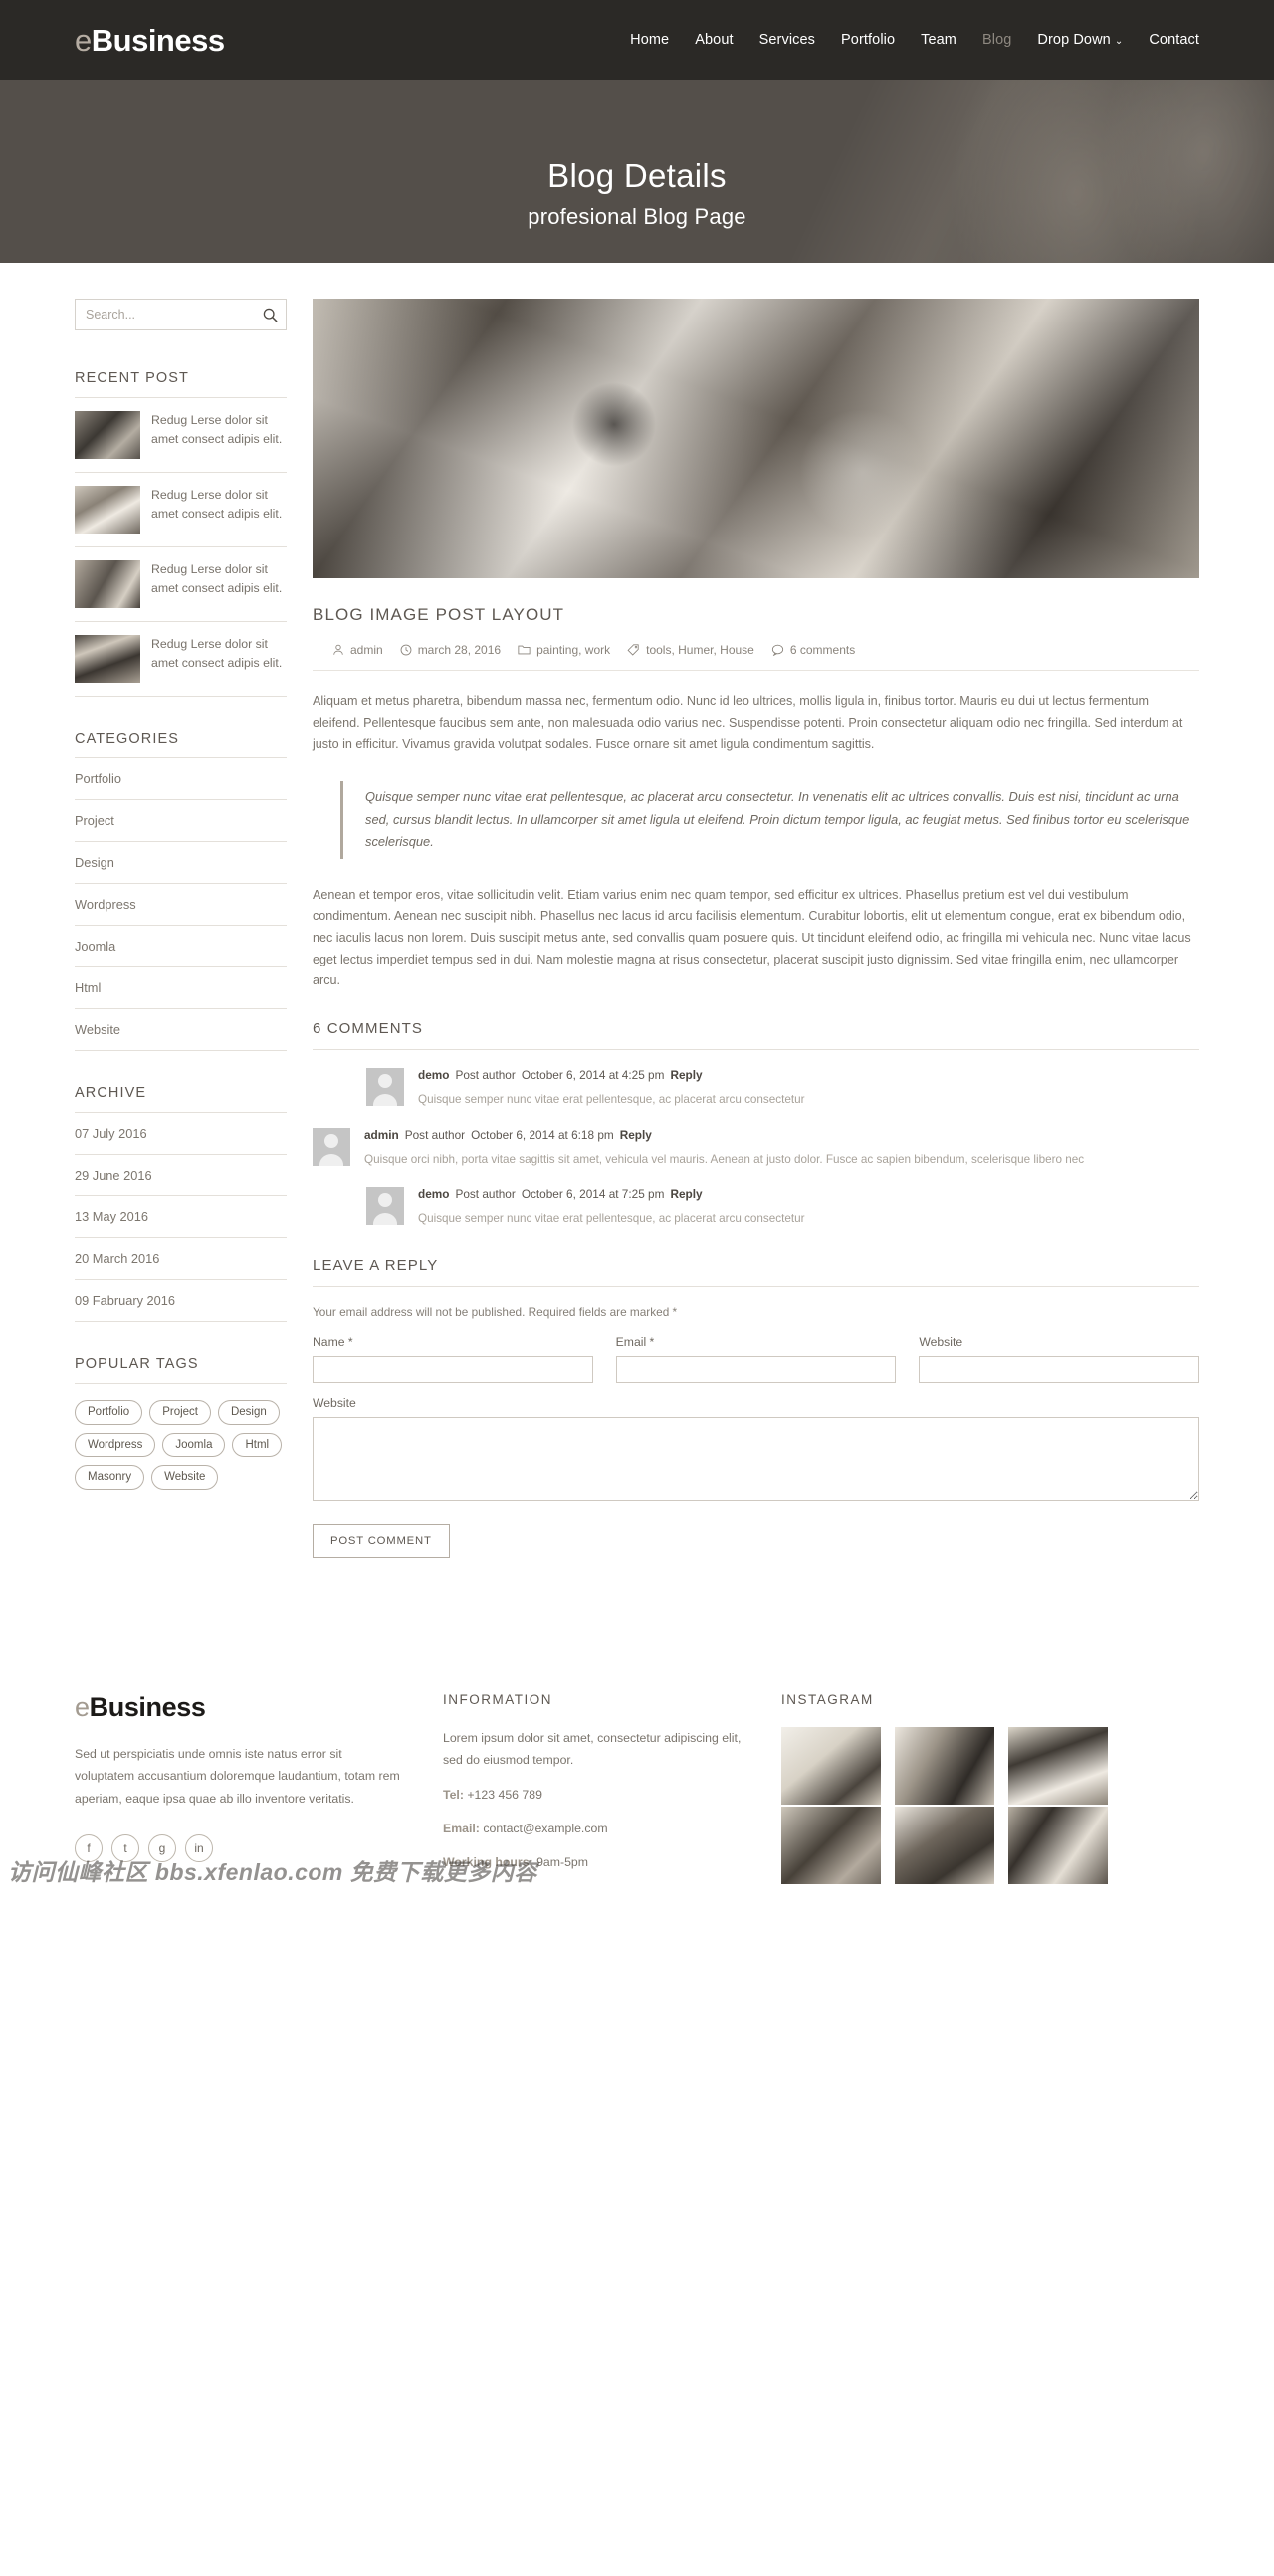  I want to click on nav-item-services: Services, so click(787, 40).